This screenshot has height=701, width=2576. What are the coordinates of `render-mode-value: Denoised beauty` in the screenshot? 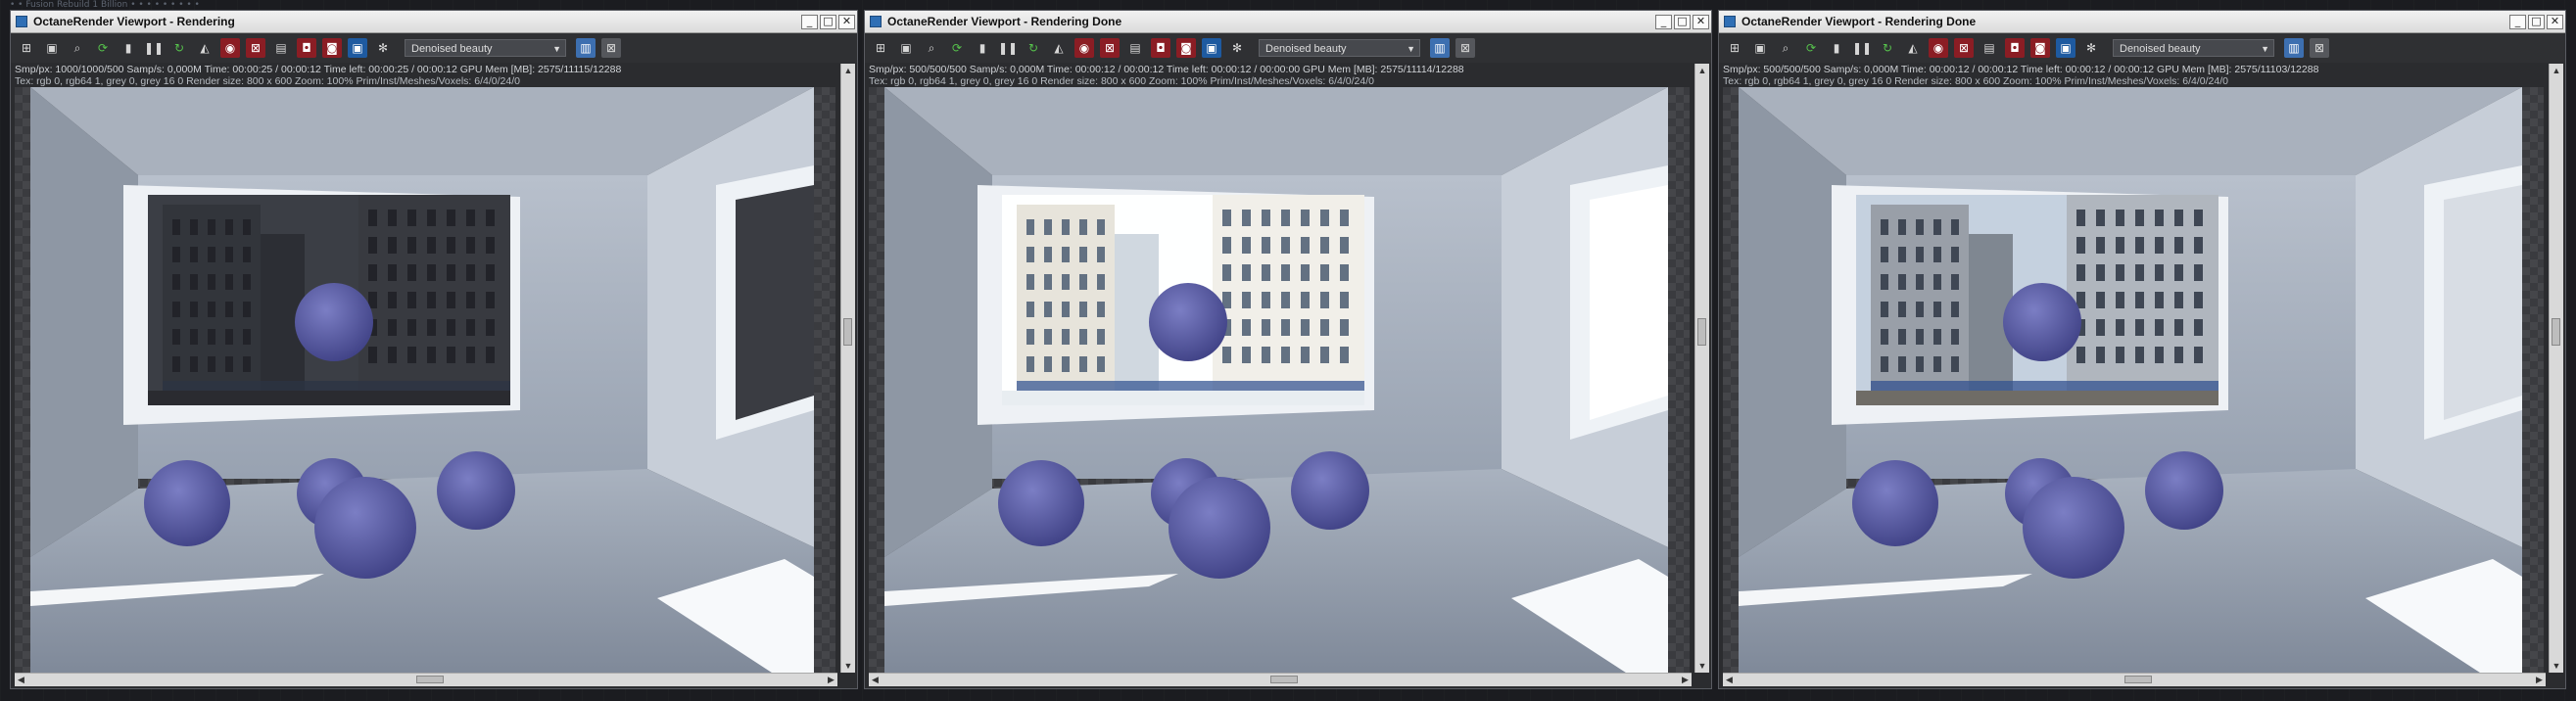 It's located at (1306, 49).